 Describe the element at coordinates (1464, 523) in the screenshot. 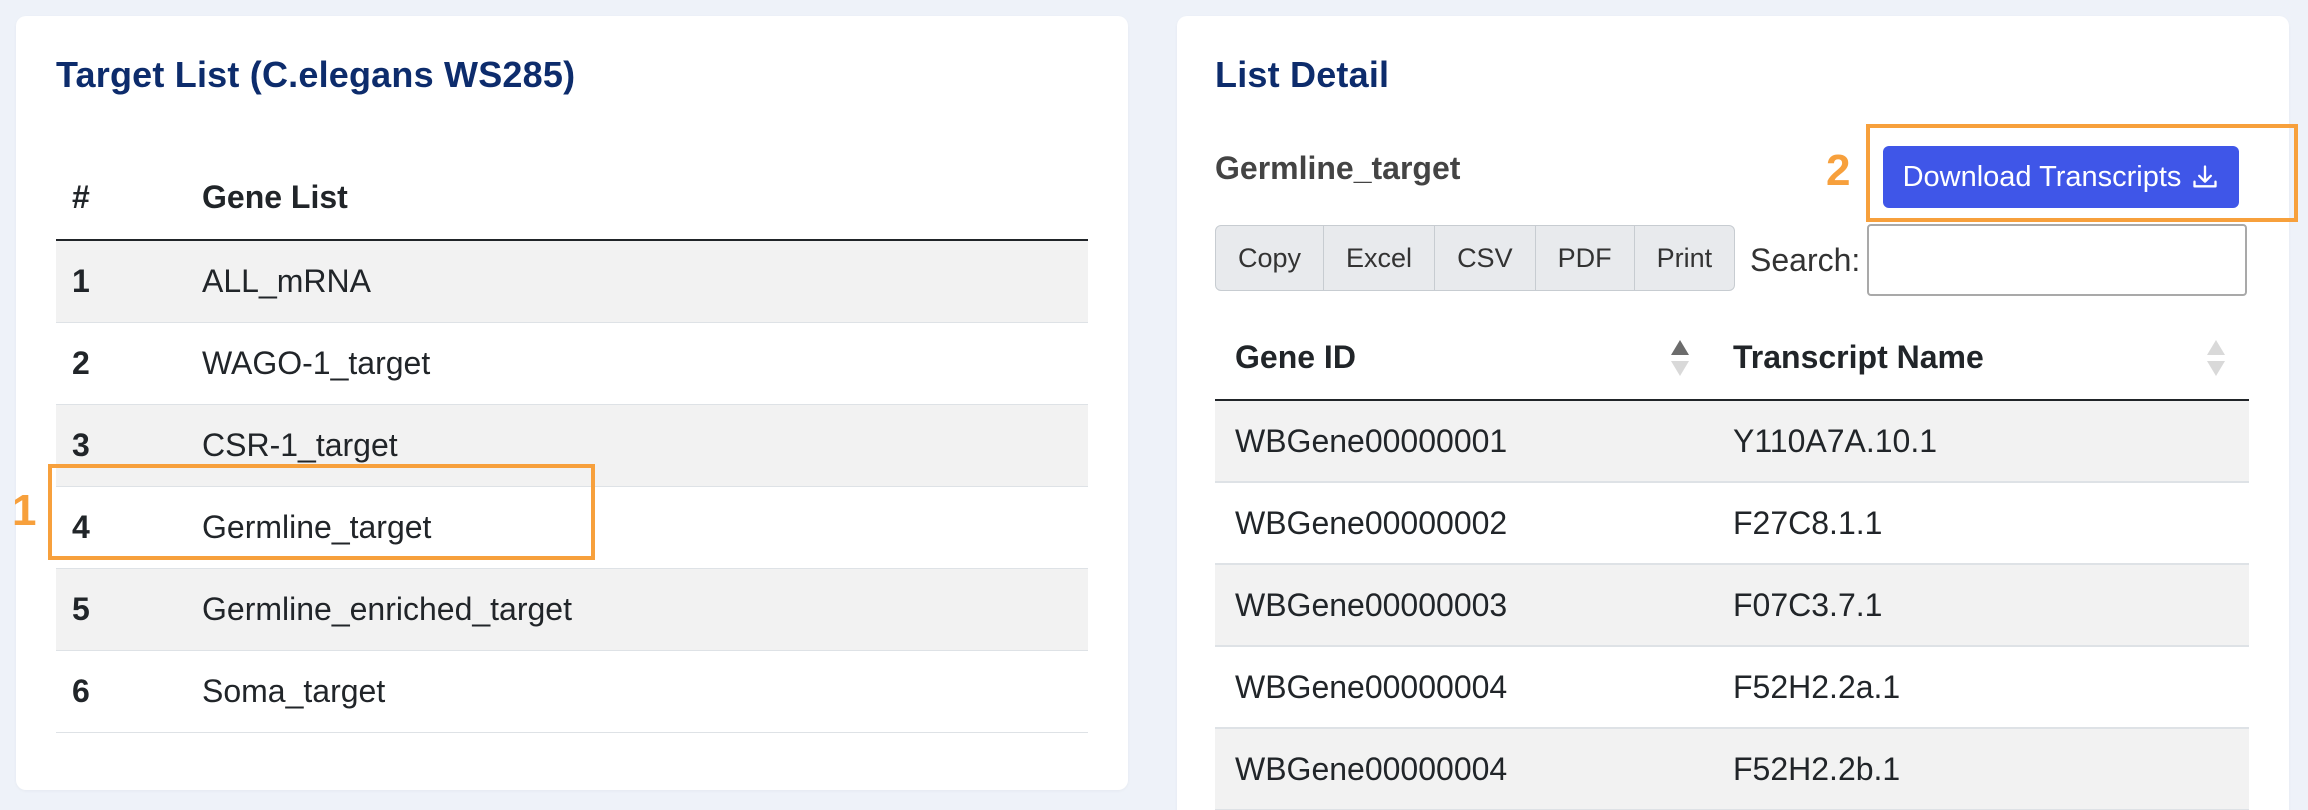

I see `gene-id-cell: WBGene00000002` at that location.